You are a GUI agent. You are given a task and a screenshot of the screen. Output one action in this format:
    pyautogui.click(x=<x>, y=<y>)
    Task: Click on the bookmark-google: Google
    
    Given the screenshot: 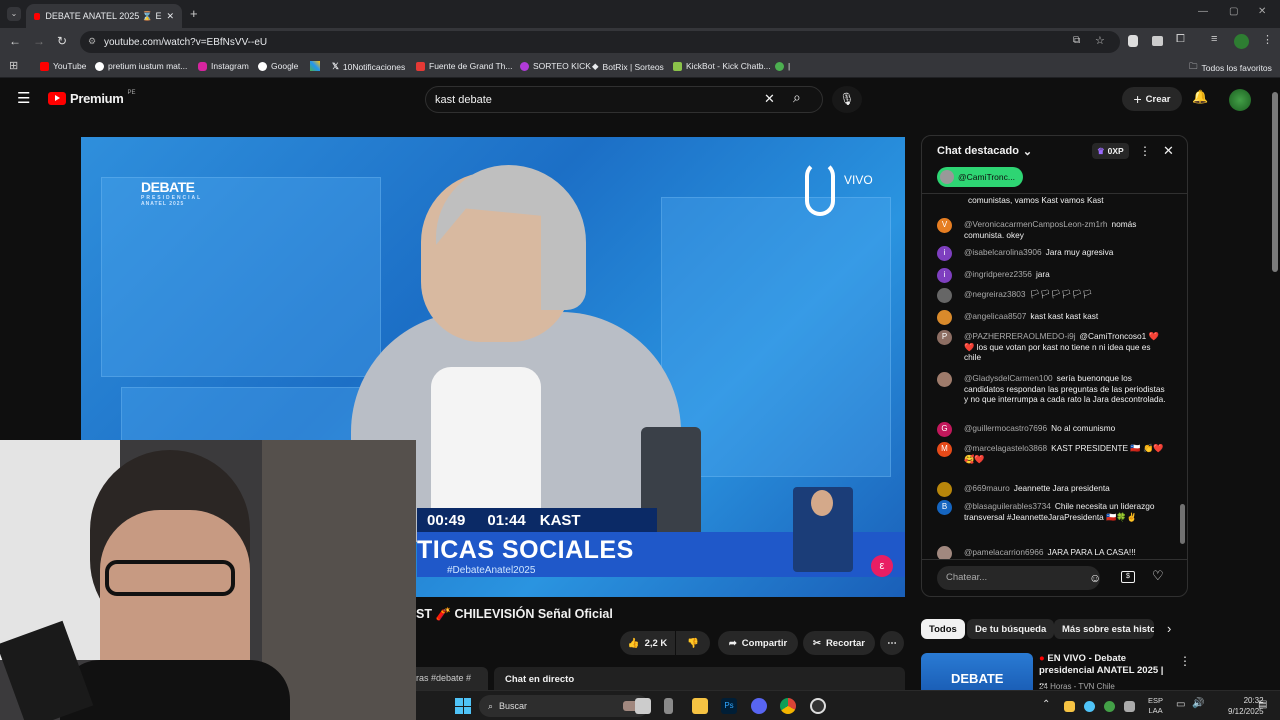 What is the action you would take?
    pyautogui.click(x=278, y=66)
    